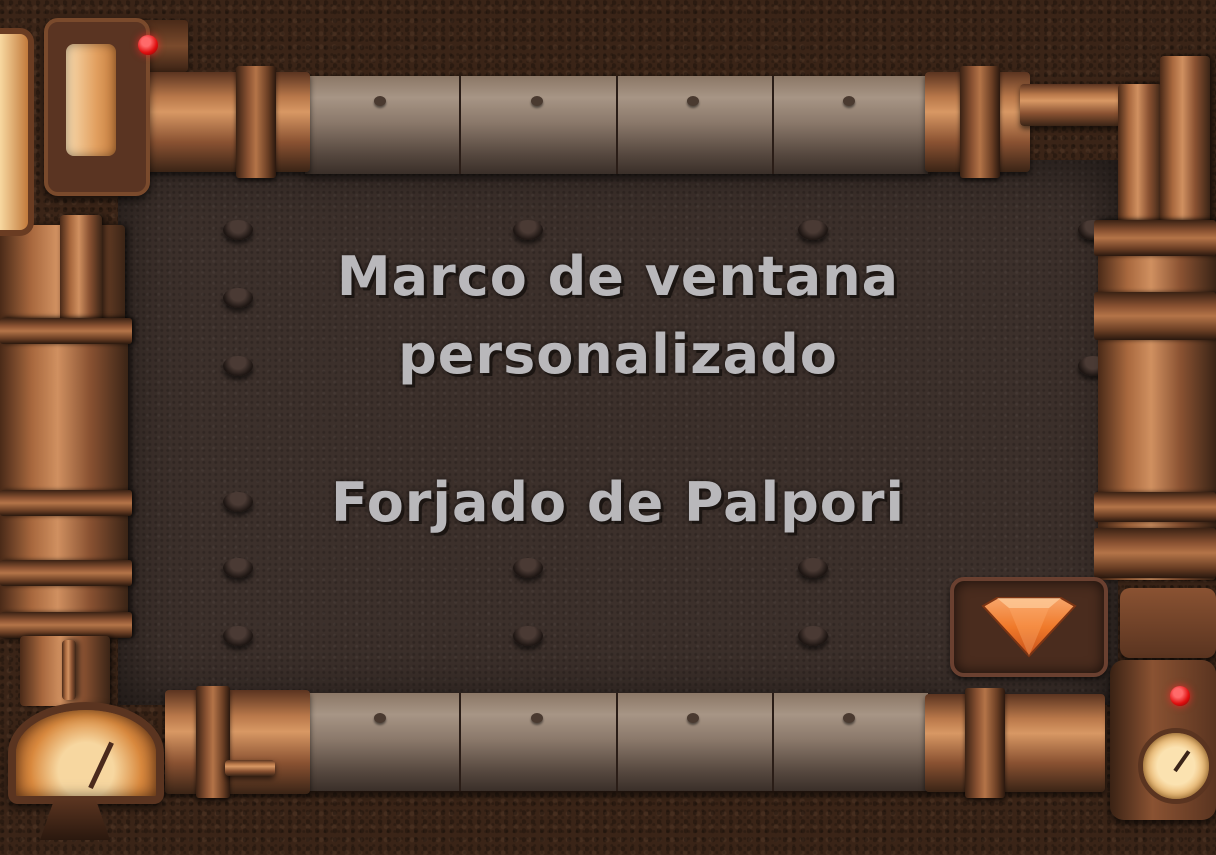 The height and width of the screenshot is (855, 1216). I want to click on right-valve-box, so click(1168, 623).